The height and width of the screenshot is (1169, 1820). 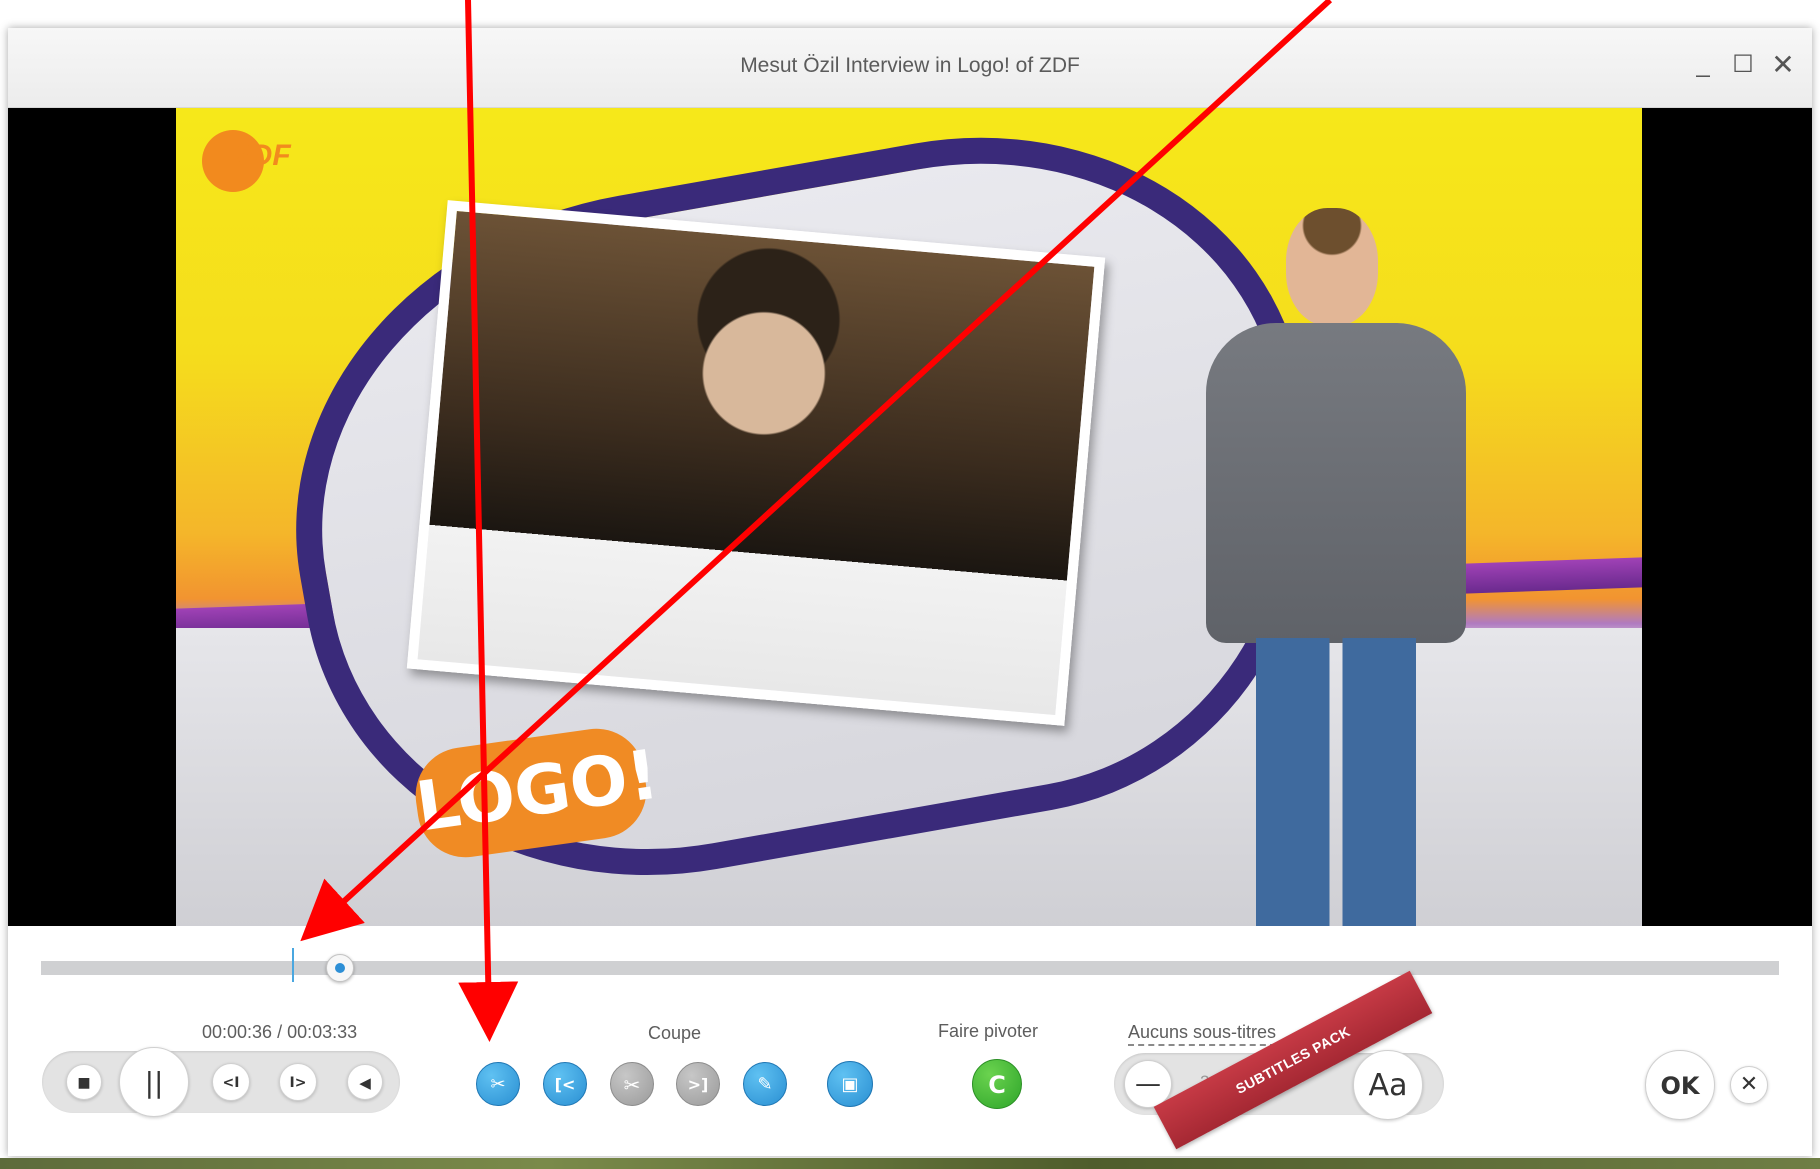 What do you see at coordinates (1783, 65) in the screenshot?
I see `close-window-button: ✕` at bounding box center [1783, 65].